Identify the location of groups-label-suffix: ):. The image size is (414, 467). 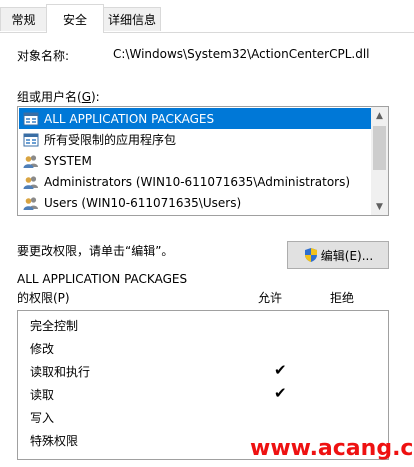
(95, 97).